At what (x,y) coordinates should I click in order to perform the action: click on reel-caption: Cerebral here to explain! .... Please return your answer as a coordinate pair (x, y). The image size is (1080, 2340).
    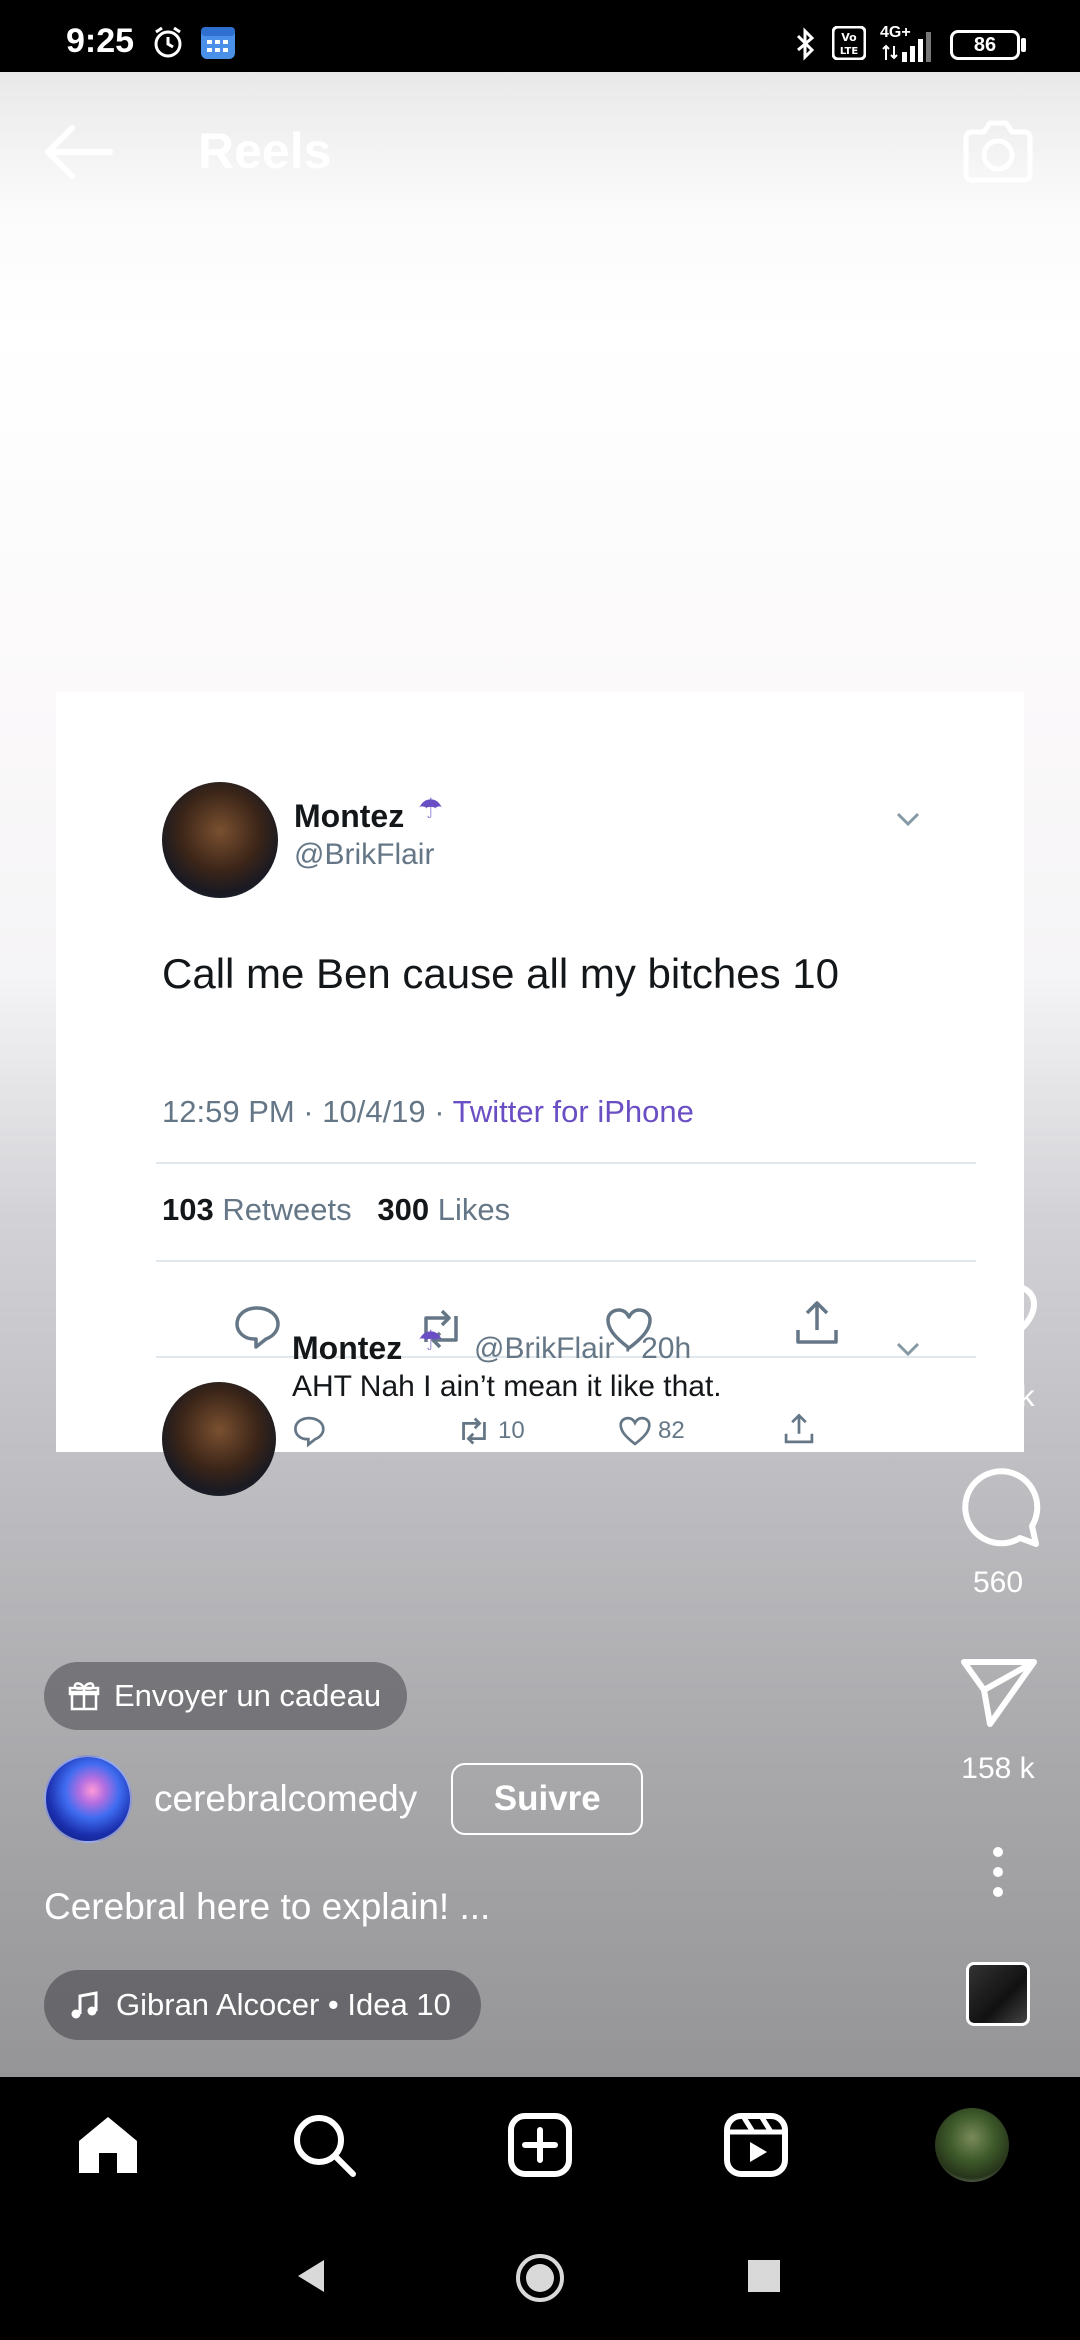
    Looking at the image, I should click on (267, 1907).